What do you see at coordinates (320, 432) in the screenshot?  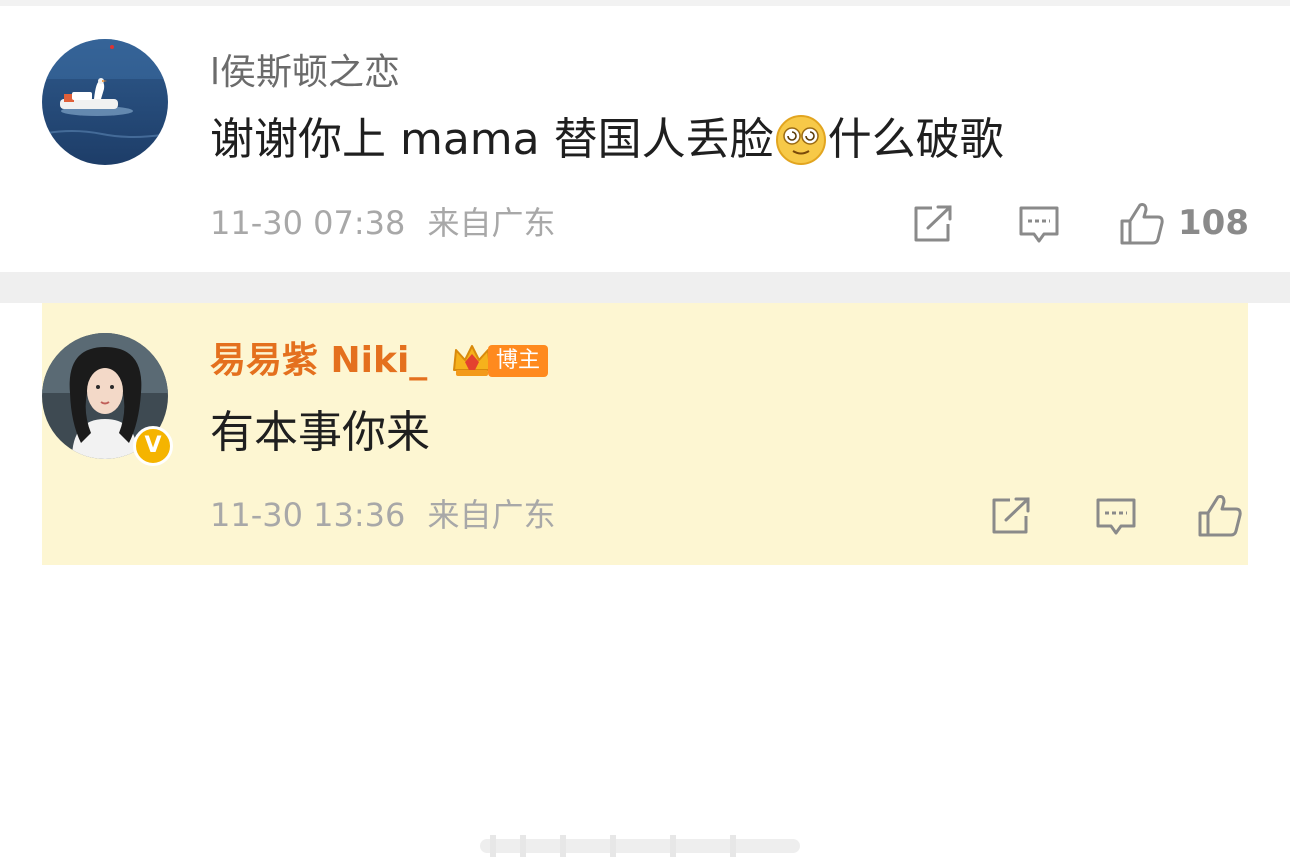 I see `comment-text: 有本事你来` at bounding box center [320, 432].